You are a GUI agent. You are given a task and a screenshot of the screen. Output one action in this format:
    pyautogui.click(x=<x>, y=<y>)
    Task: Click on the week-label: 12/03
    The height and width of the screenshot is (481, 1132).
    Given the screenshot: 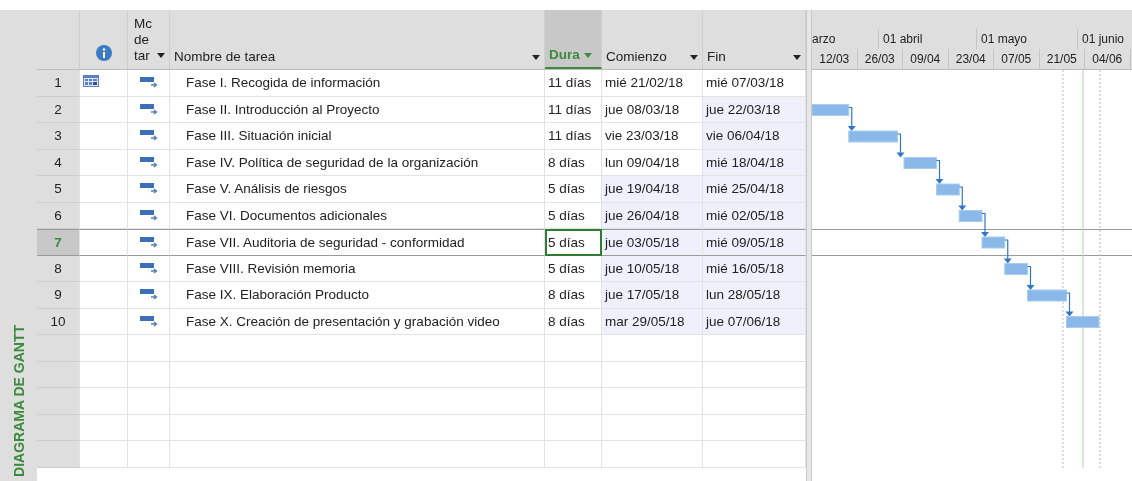 What is the action you would take?
    pyautogui.click(x=834, y=59)
    